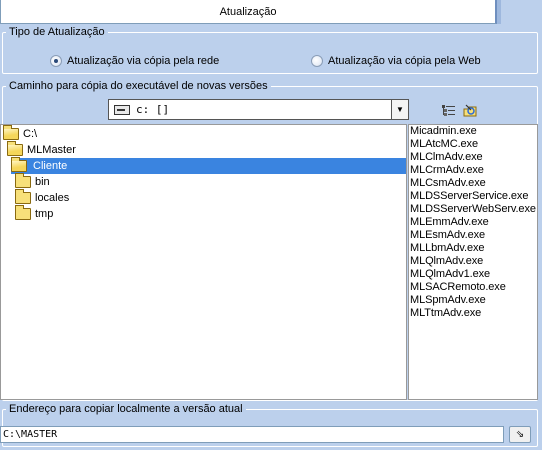 The height and width of the screenshot is (450, 542). I want to click on tree-item-c-drive: C:\, so click(204, 133).